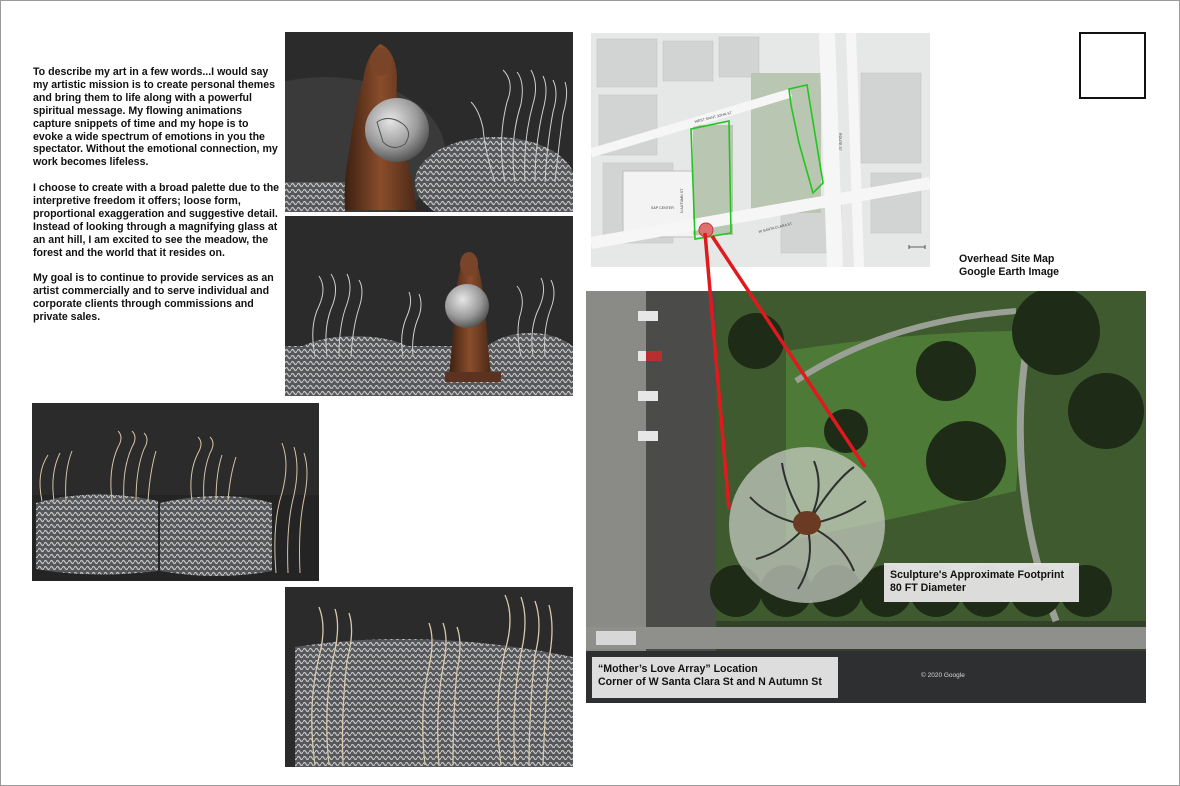 The width and height of the screenshot is (1180, 786). I want to click on imagery-copyright: © 2020 Google, so click(943, 675).